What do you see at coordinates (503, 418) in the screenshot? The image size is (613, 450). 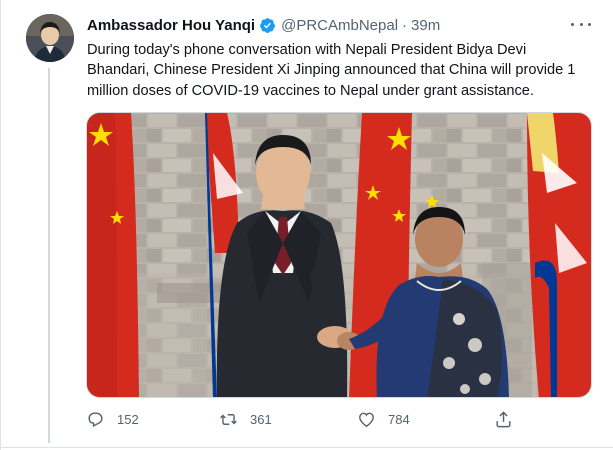 I see `share-icon` at bounding box center [503, 418].